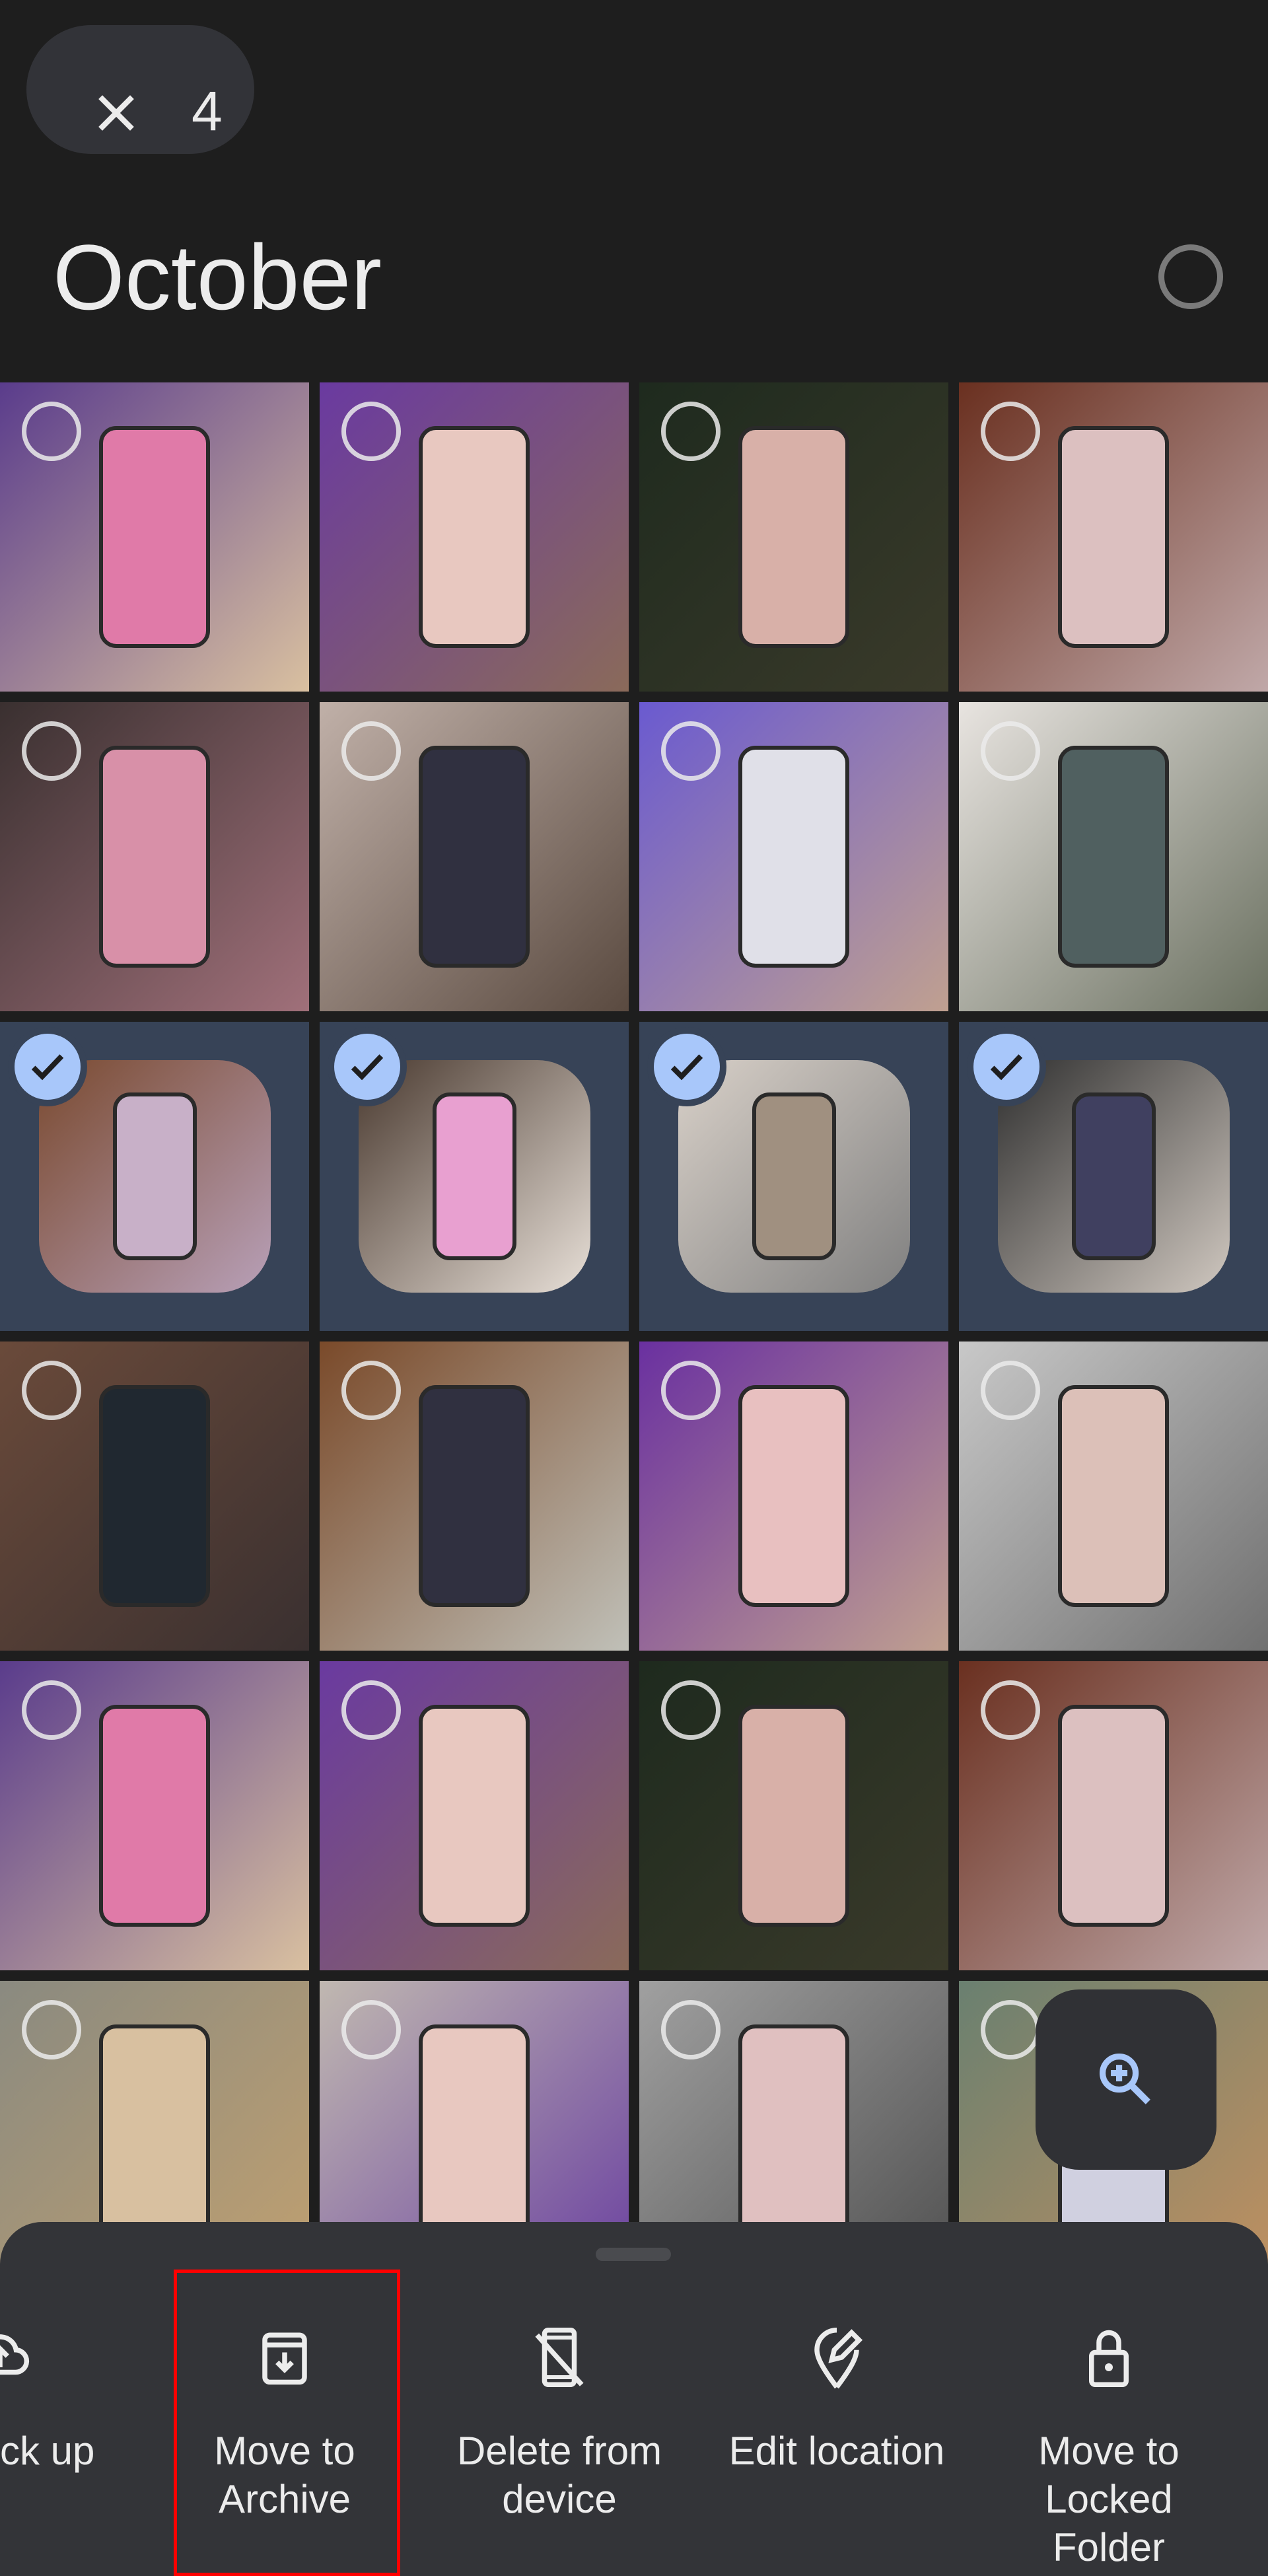  Describe the element at coordinates (47, 2451) in the screenshot. I see `action-label: ck up` at that location.